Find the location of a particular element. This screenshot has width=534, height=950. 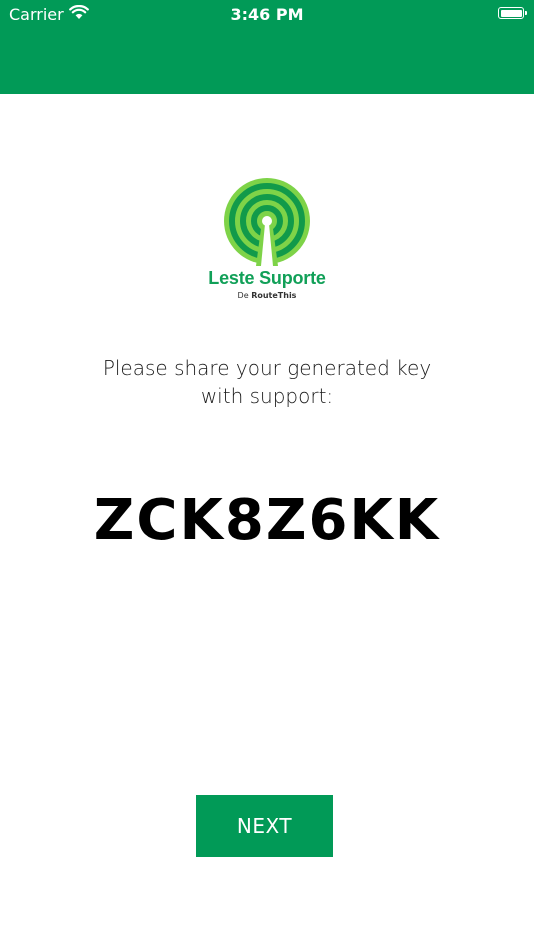

byline-brand: RouteThis is located at coordinates (274, 295).